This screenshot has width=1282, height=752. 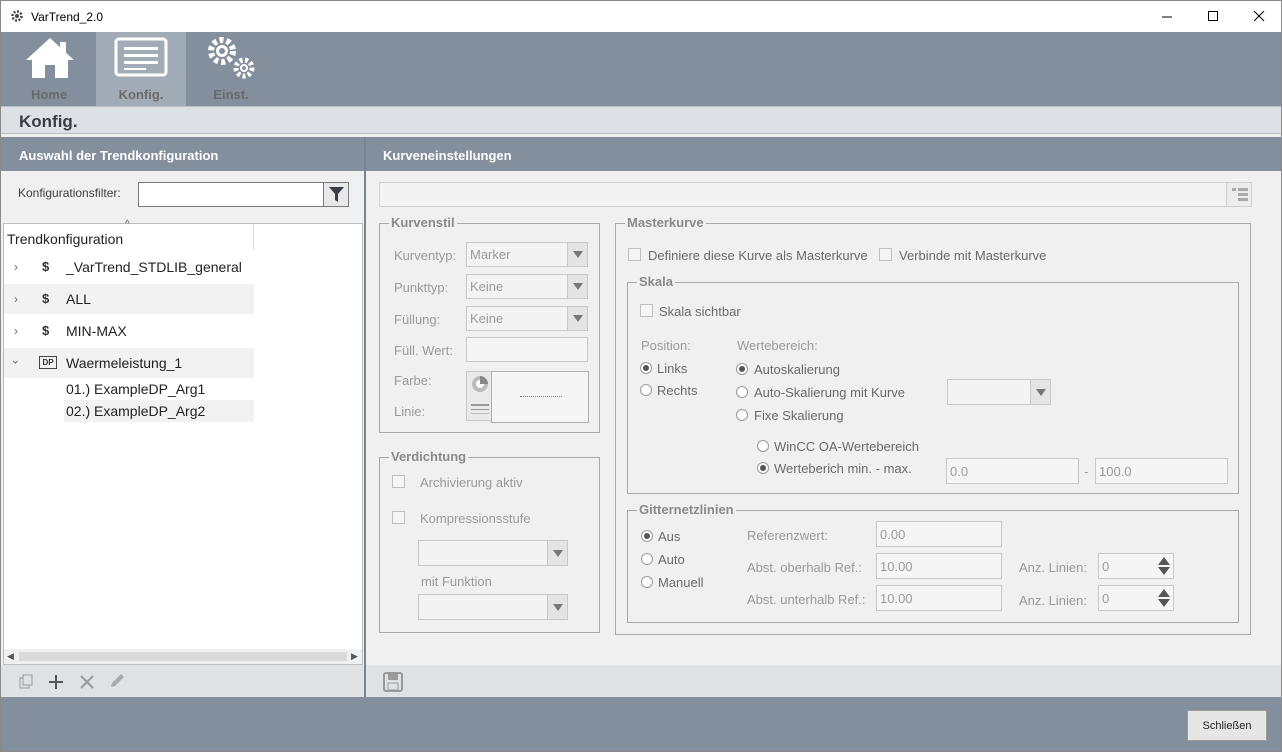 I want to click on copy-icon, so click(x=26, y=682).